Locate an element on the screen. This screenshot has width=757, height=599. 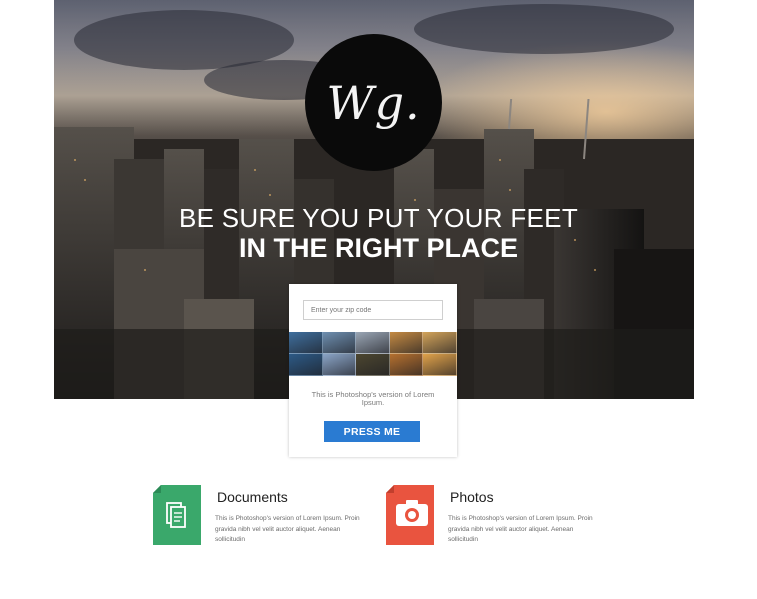
thumbnail-gallery is located at coordinates (373, 354).